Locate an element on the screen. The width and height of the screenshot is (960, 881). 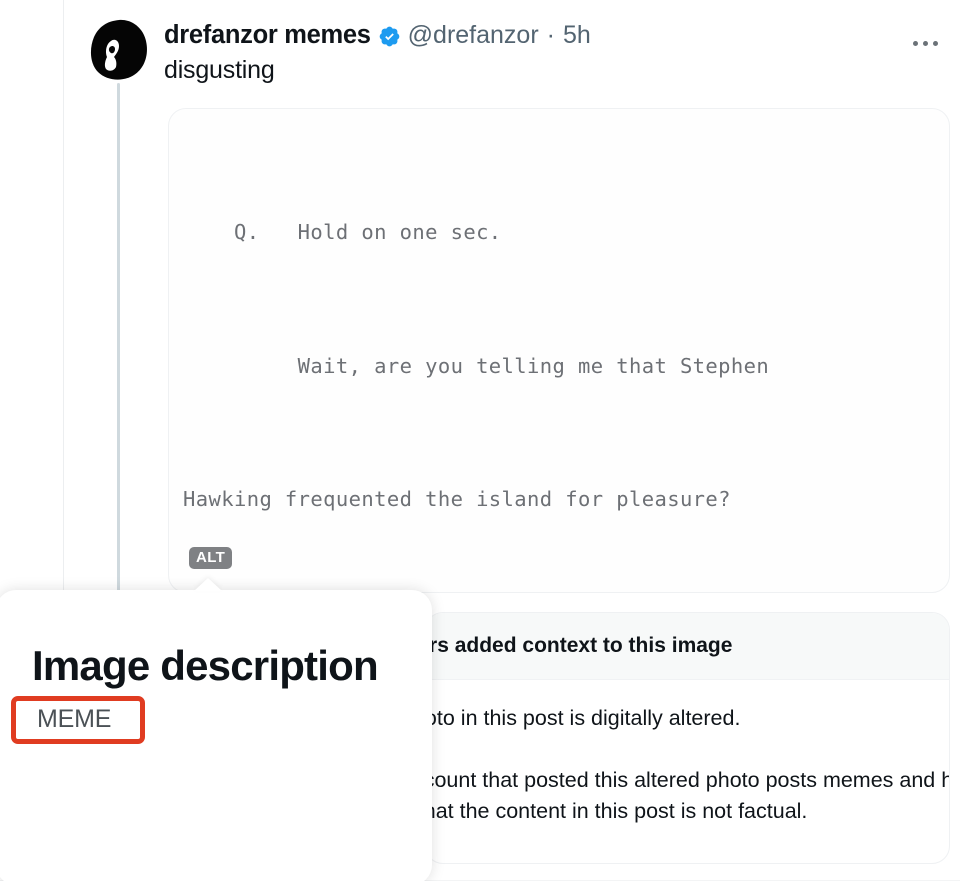
transcript-line: Wait, are you telling me that Stephen is located at coordinates (476, 365).